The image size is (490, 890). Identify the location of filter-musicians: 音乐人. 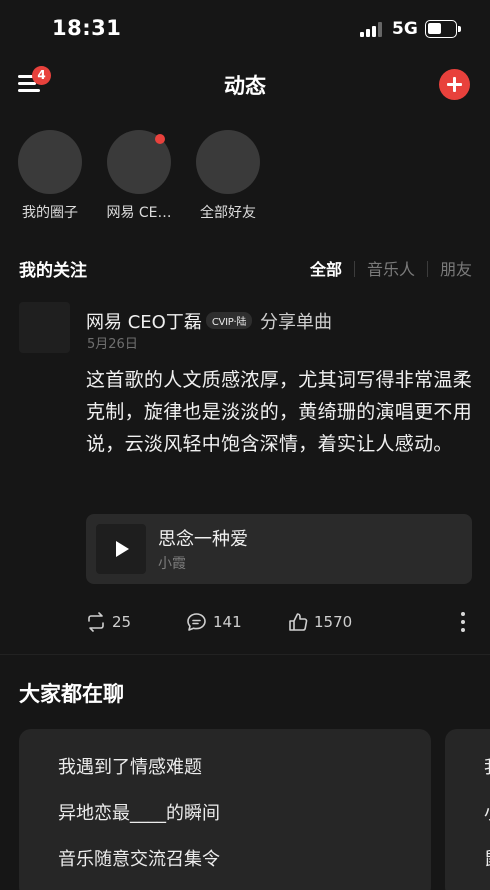
(391, 268).